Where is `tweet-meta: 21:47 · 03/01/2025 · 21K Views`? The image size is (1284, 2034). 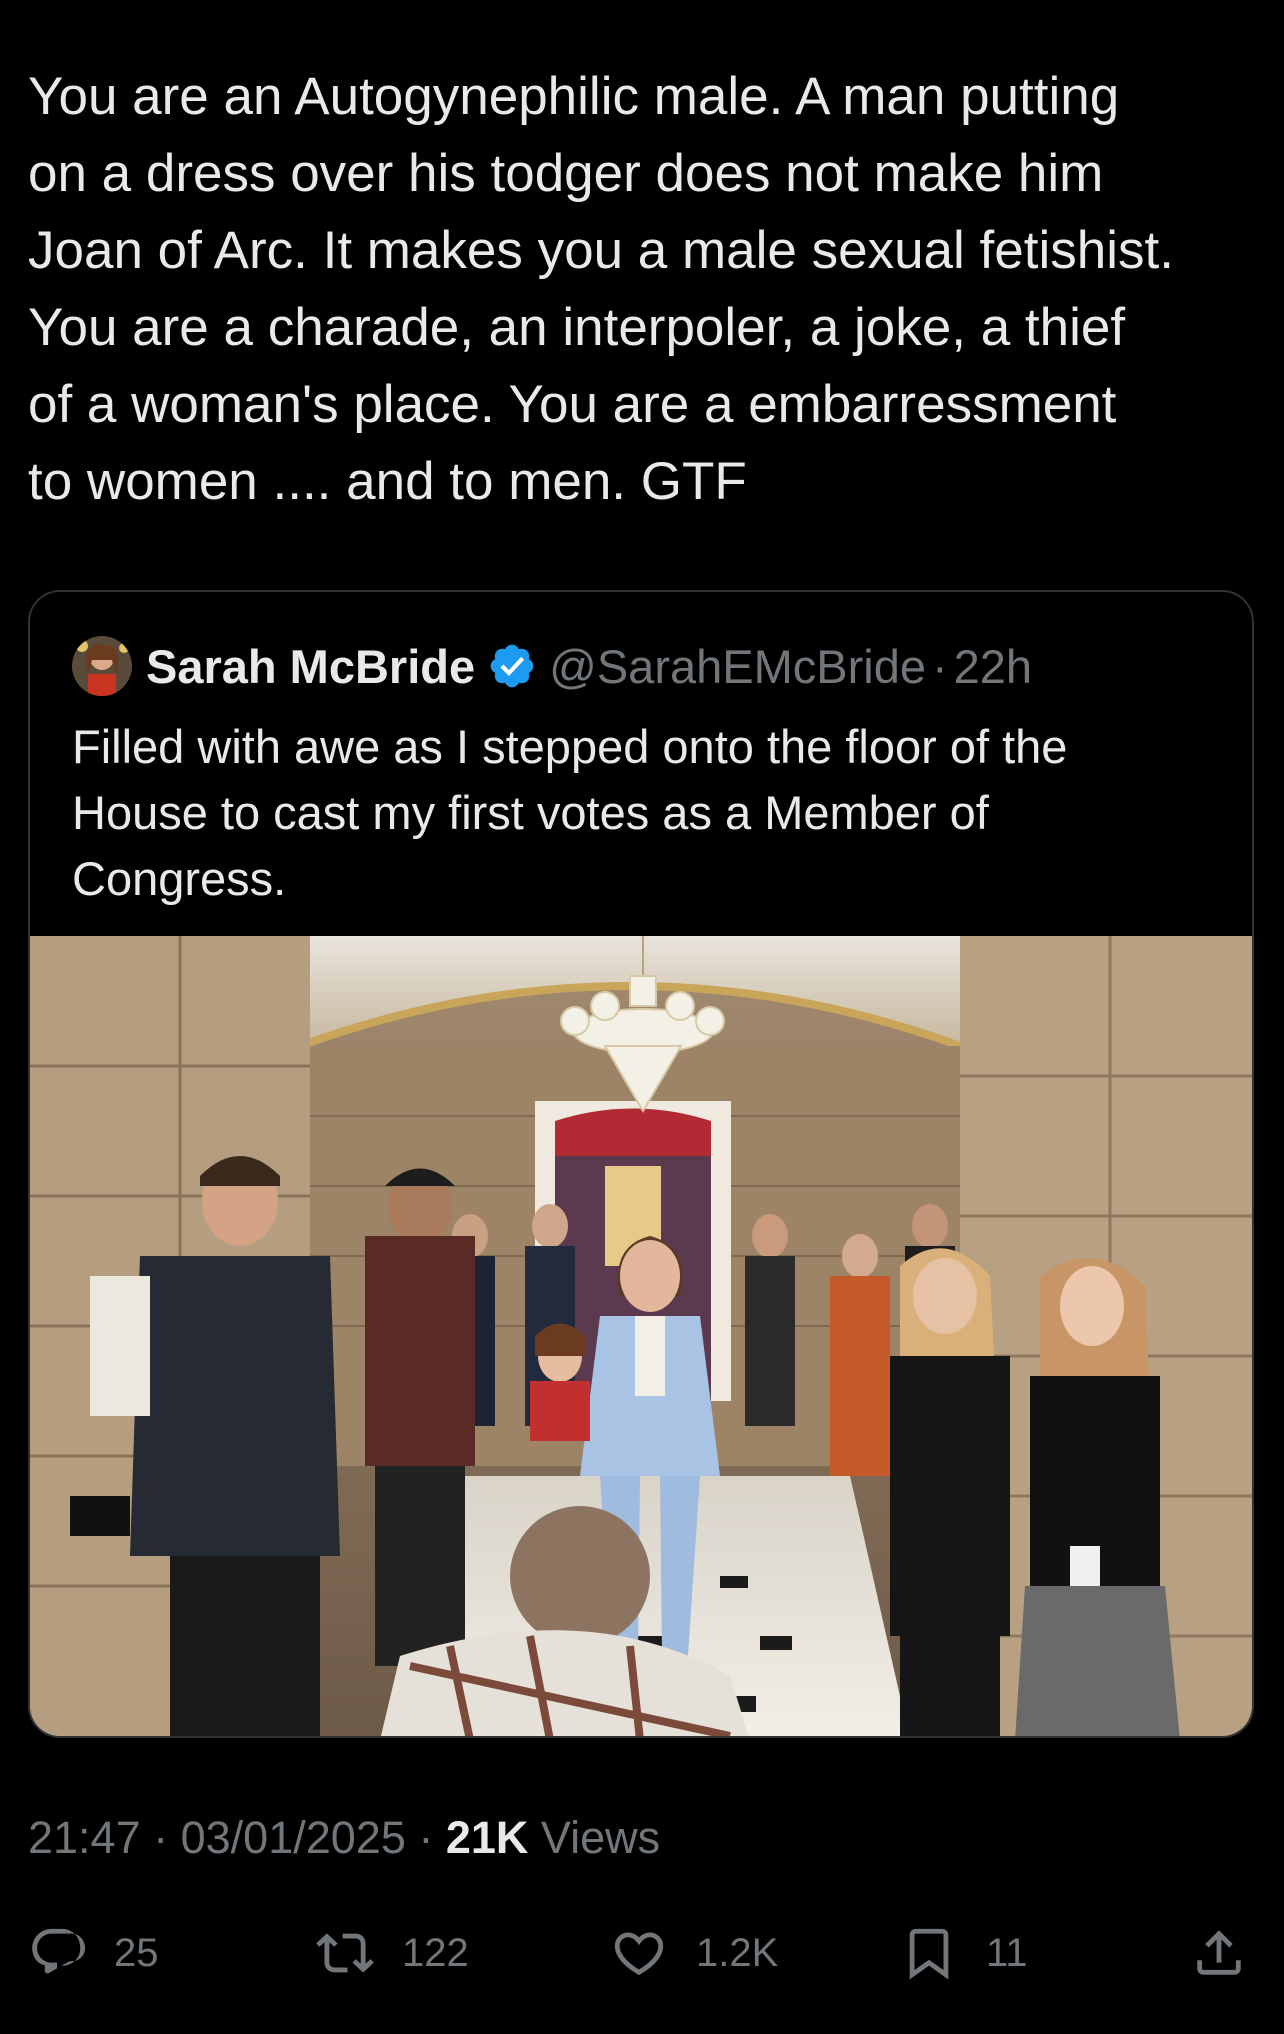 tweet-meta: 21:47 · 03/01/2025 · 21K Views is located at coordinates (344, 1838).